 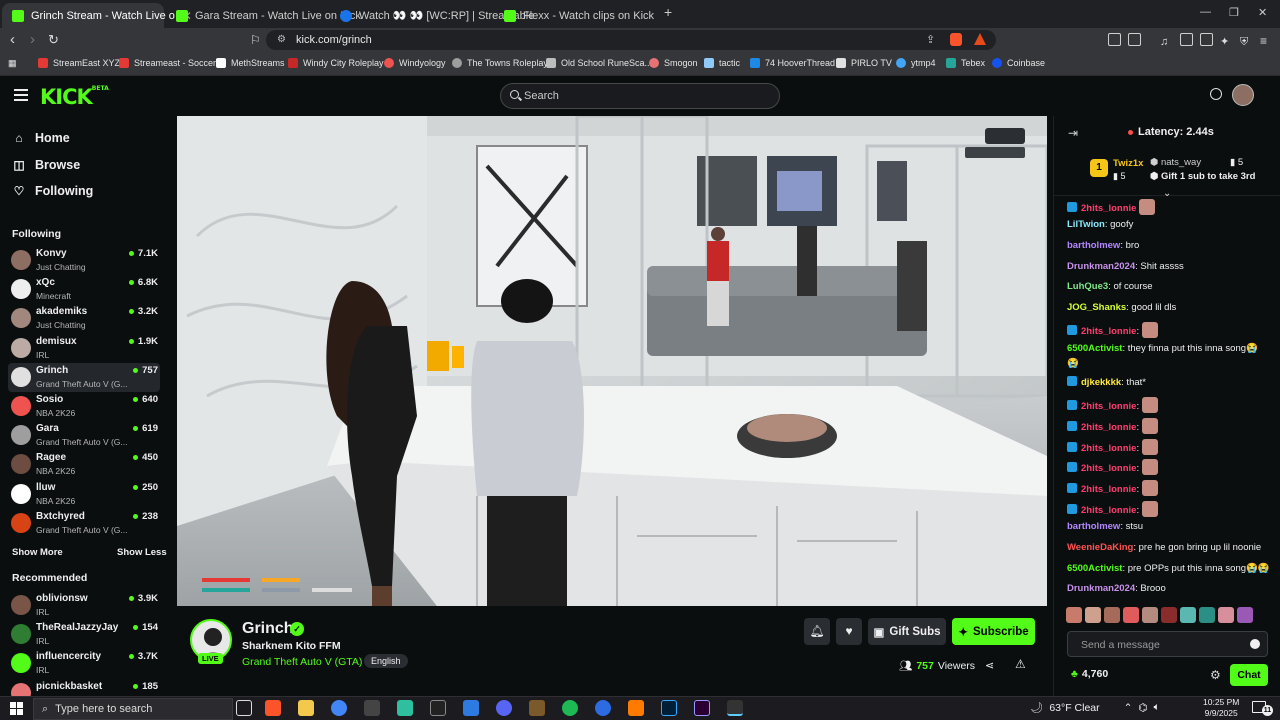 I want to click on streamer-name: Grinch, so click(x=268, y=629).